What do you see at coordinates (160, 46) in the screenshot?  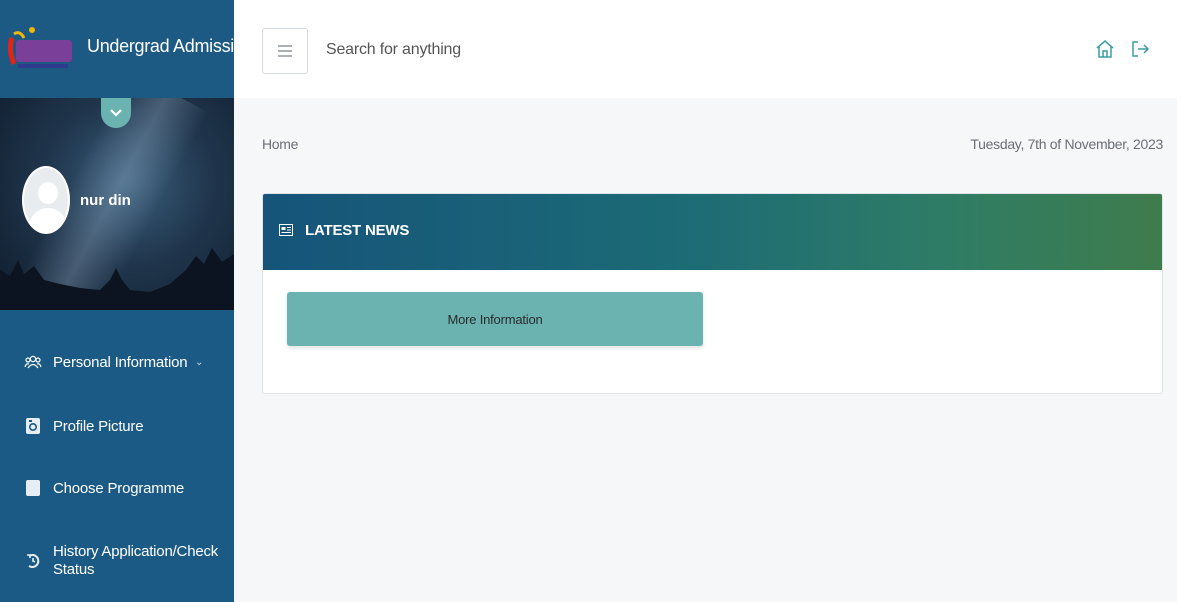 I see `app-title: Undergrad Admission` at bounding box center [160, 46].